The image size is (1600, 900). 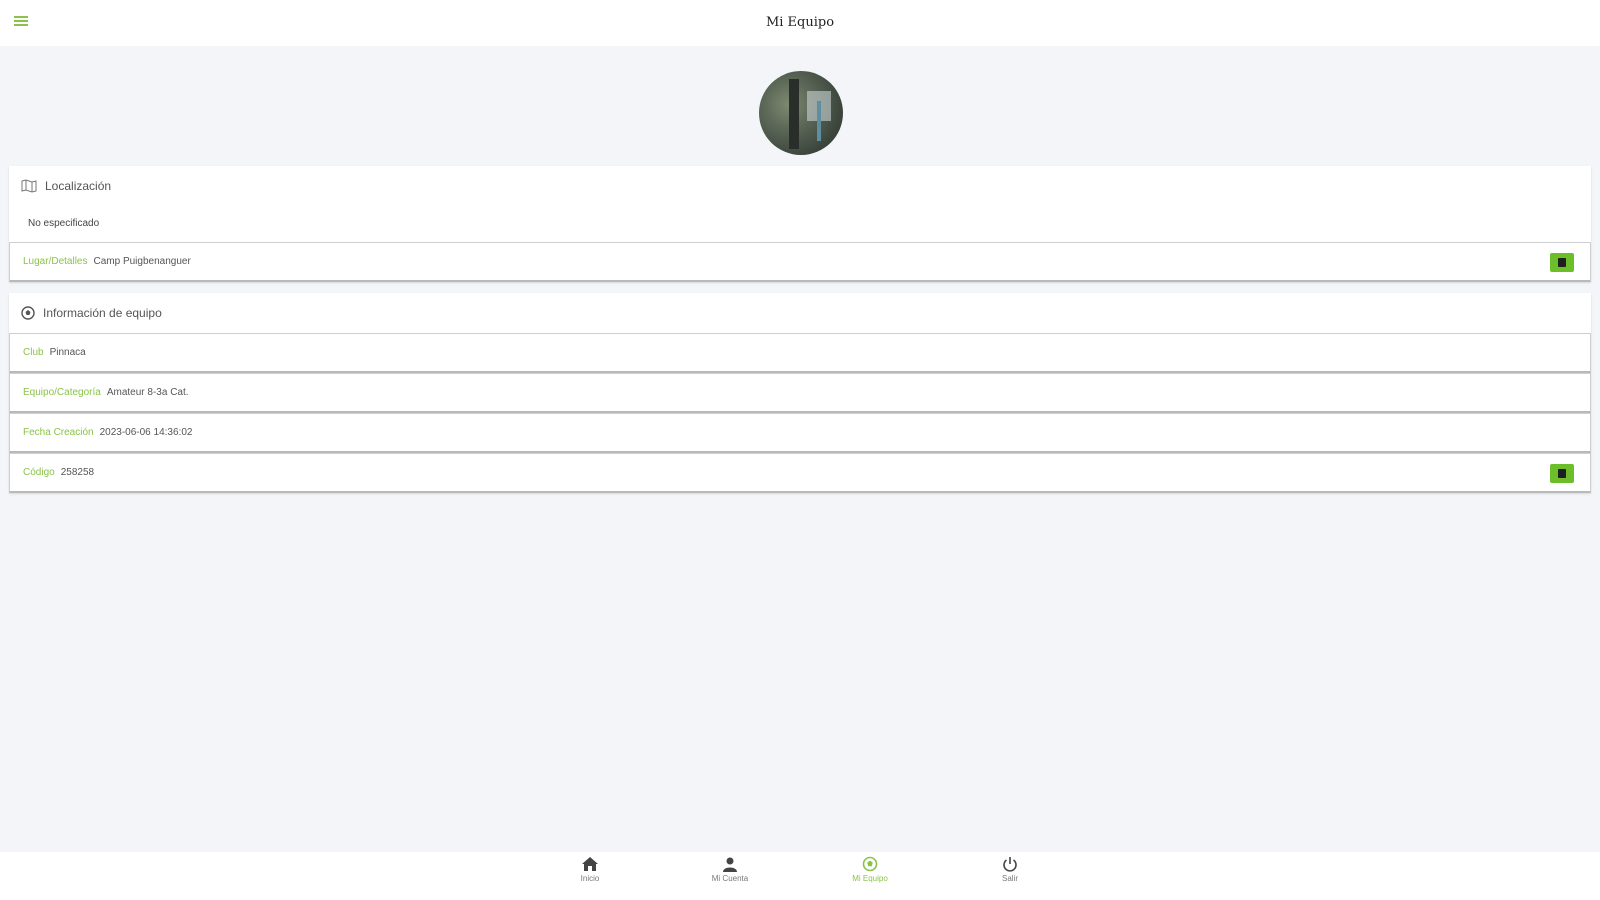 I want to click on copy-location-button, so click(x=1562, y=262).